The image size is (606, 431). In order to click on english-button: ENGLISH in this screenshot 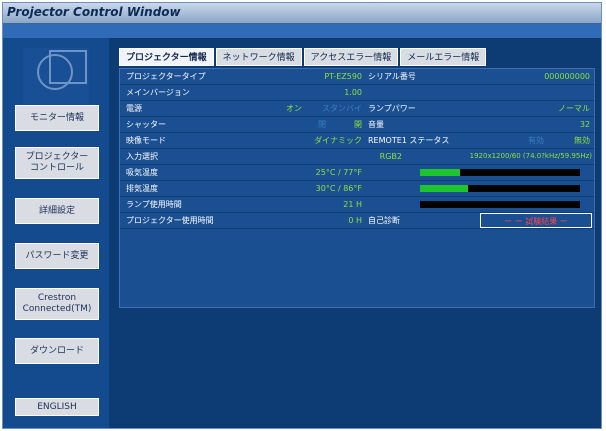, I will do `click(57, 407)`.